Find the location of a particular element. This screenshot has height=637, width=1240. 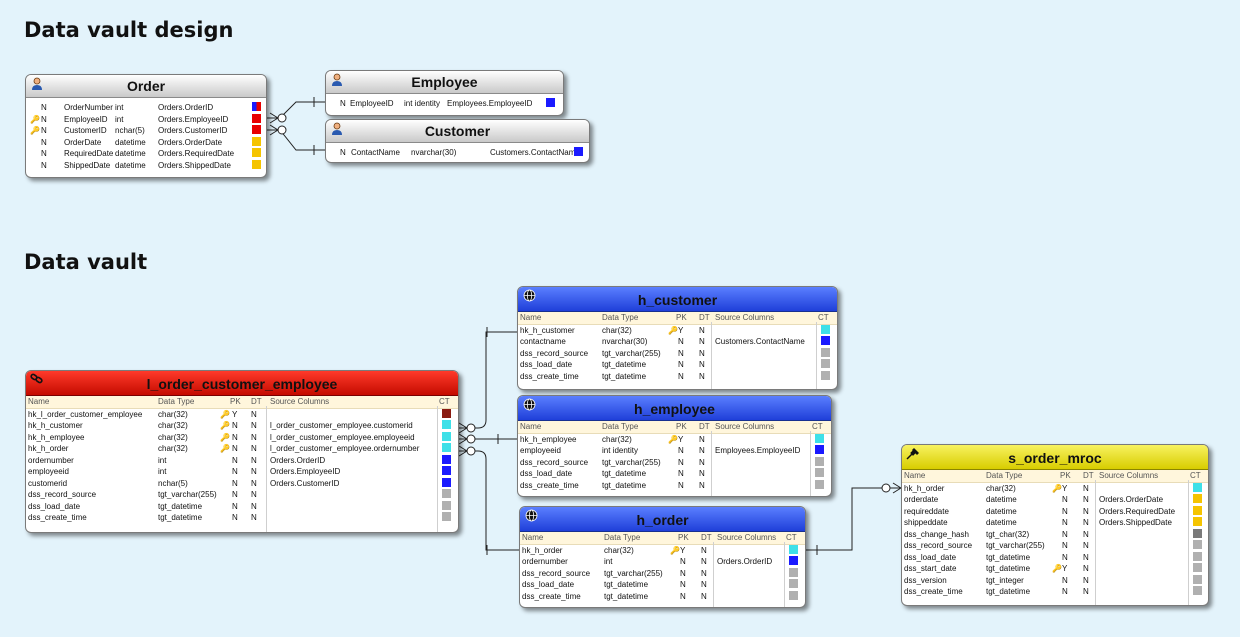

table-row: dss_version tgt_integer N N is located at coordinates (1055, 580).